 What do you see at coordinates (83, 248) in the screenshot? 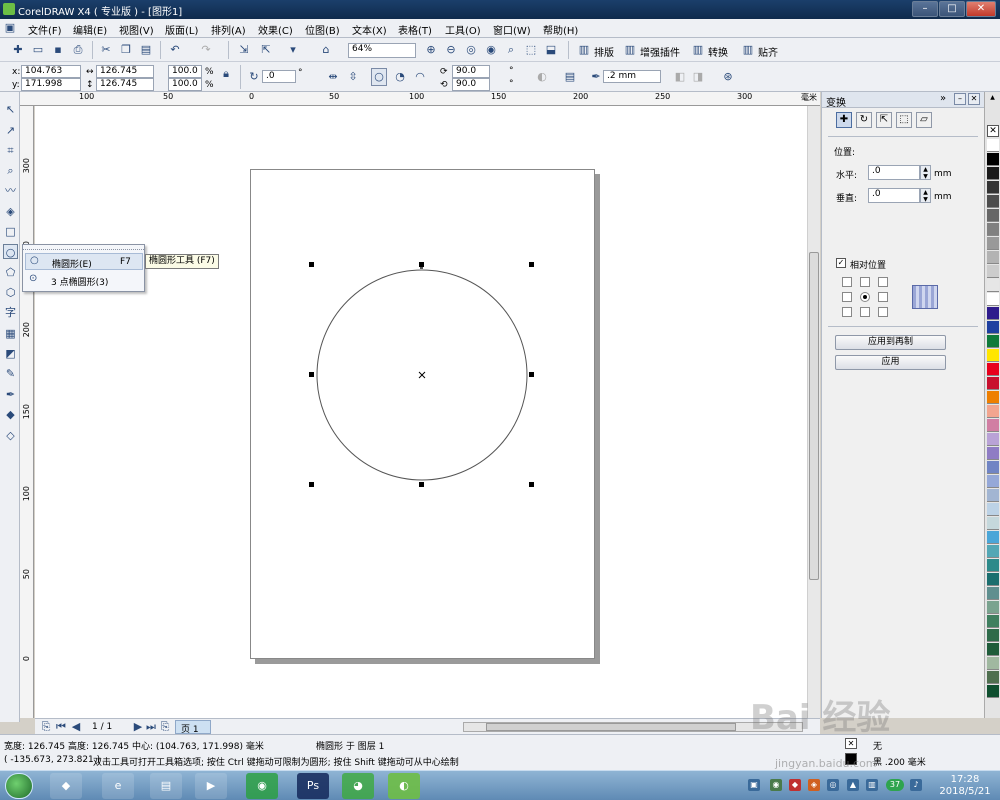
I see `flyout-grip` at bounding box center [83, 248].